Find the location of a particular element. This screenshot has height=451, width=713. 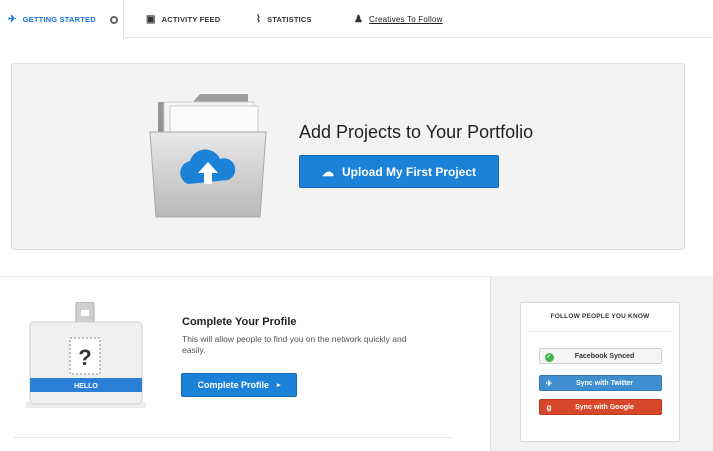

page-title: Add Projects to Your Portfolio is located at coordinates (416, 132).